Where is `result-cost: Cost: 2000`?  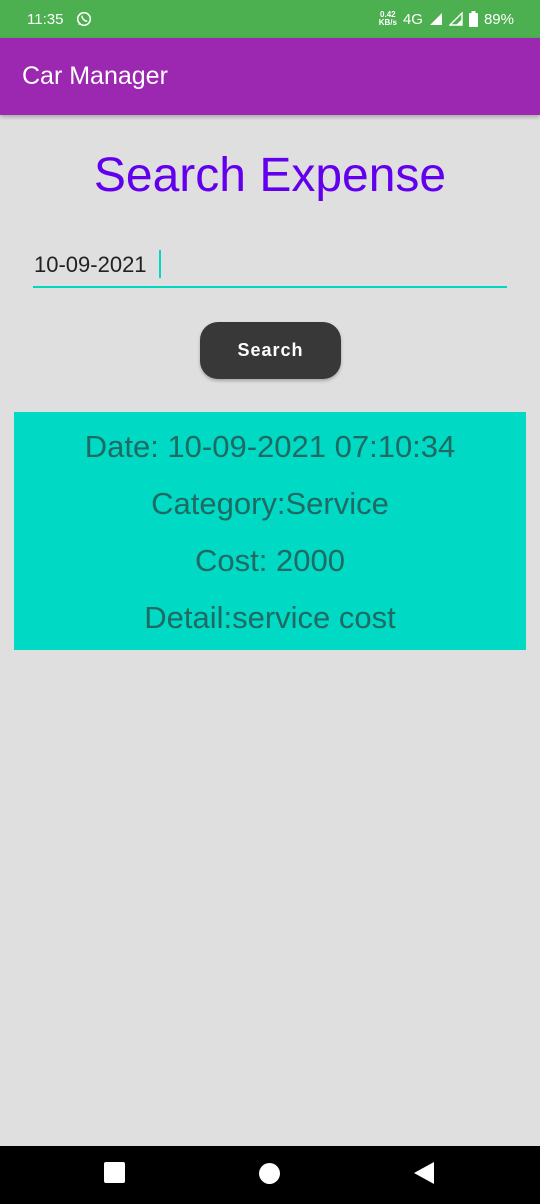 result-cost: Cost: 2000 is located at coordinates (270, 560).